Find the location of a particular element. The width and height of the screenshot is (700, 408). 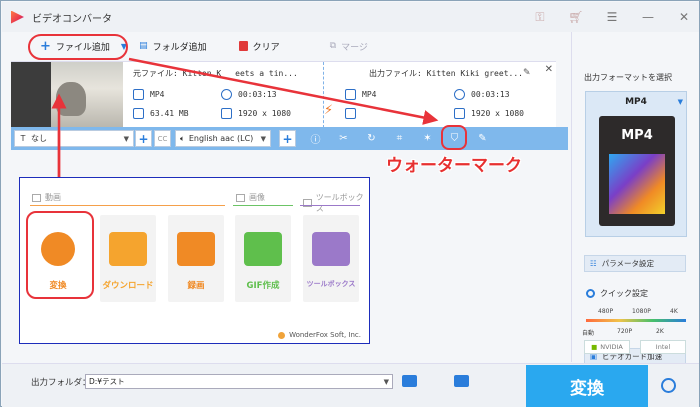

browse-folder-icon is located at coordinates (409, 381).